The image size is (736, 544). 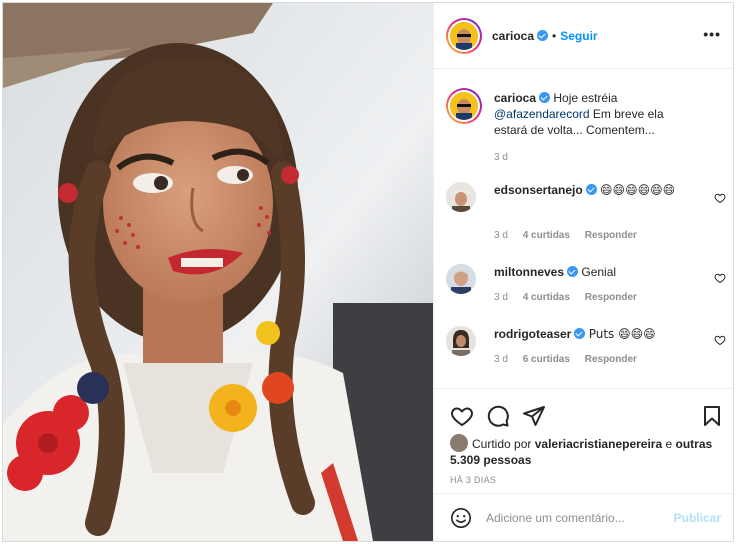 What do you see at coordinates (501, 157) in the screenshot?
I see `caption-time: 3 d` at bounding box center [501, 157].